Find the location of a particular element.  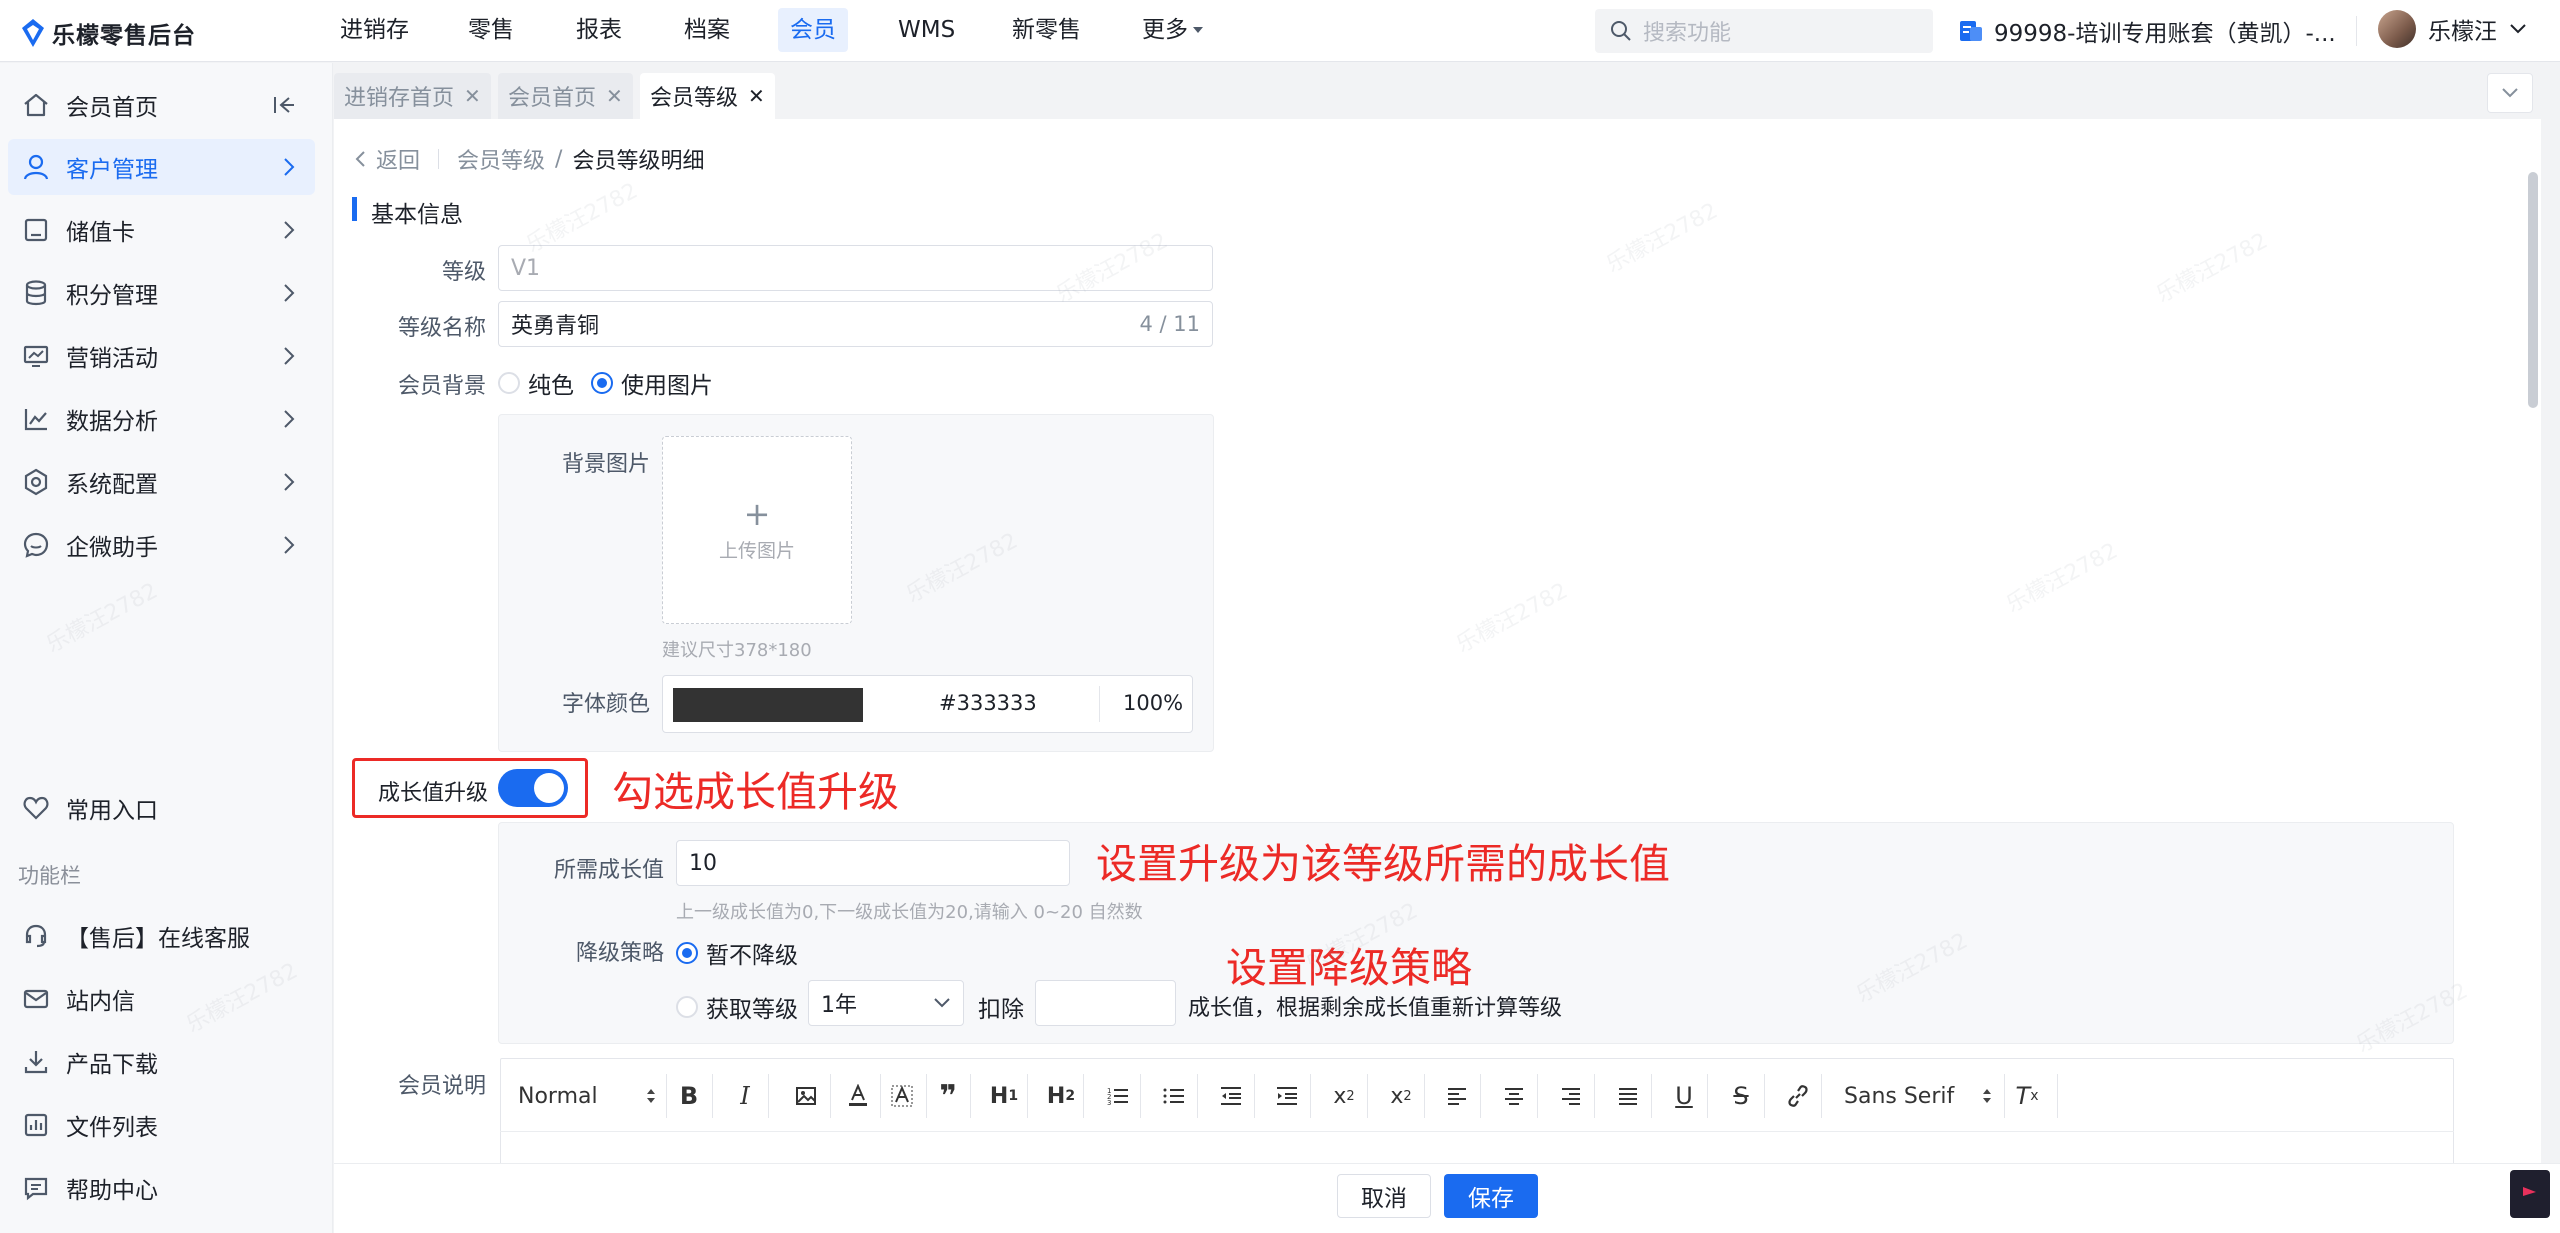

section-marker is located at coordinates (354, 209).